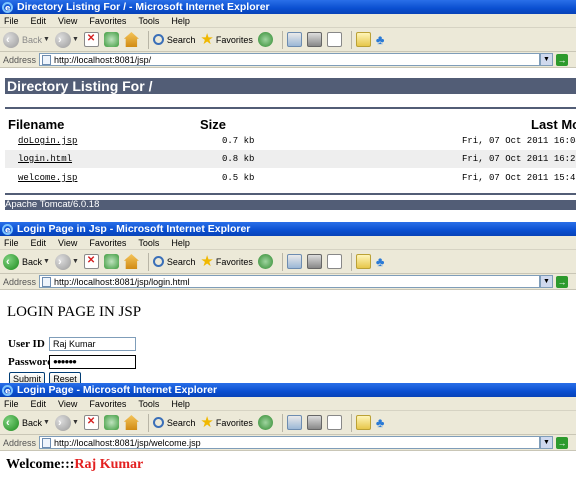 This screenshot has height=477, width=576. Describe the element at coordinates (289, 442) in the screenshot. I see `address-input: http://localhost:8081/jsp/welcome.jsp` at that location.